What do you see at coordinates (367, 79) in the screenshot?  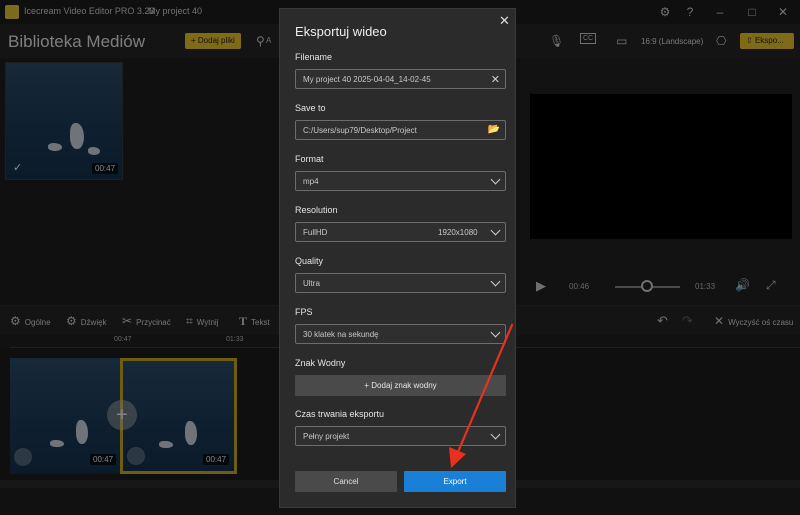 I see `filename-value: My project 40 2025-04-04_14-02-45` at bounding box center [367, 79].